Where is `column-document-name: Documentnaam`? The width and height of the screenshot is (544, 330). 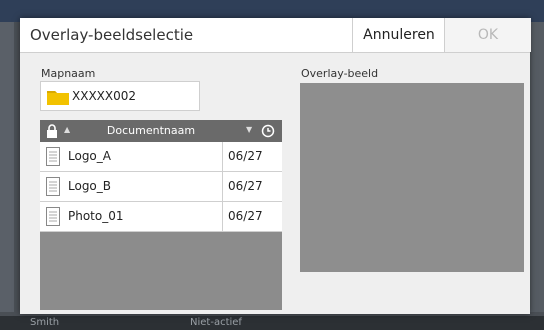
column-document-name: Documentnaam is located at coordinates (151, 130).